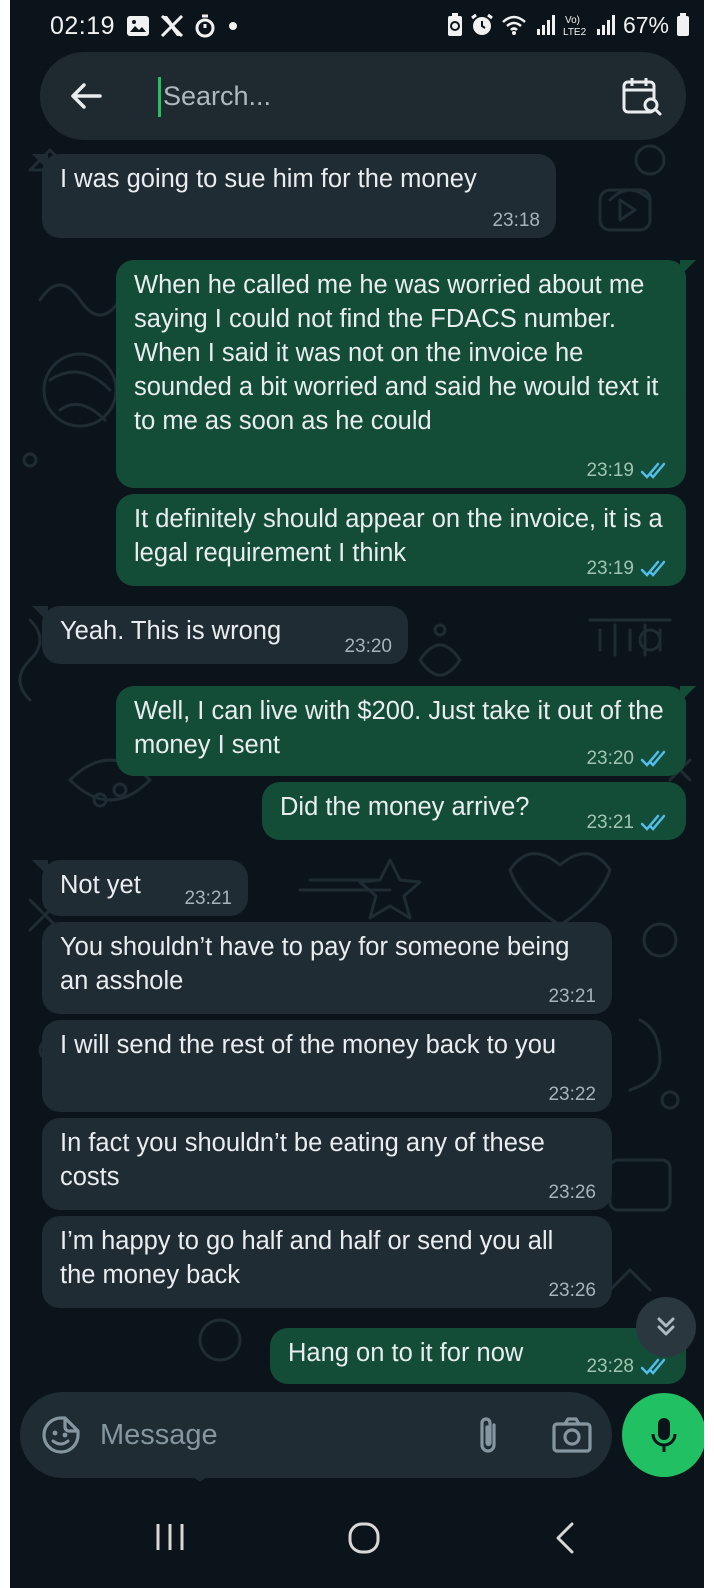 This screenshot has height=1588, width=714. Describe the element at coordinates (683, 24) in the screenshot. I see `battery-icon` at that location.